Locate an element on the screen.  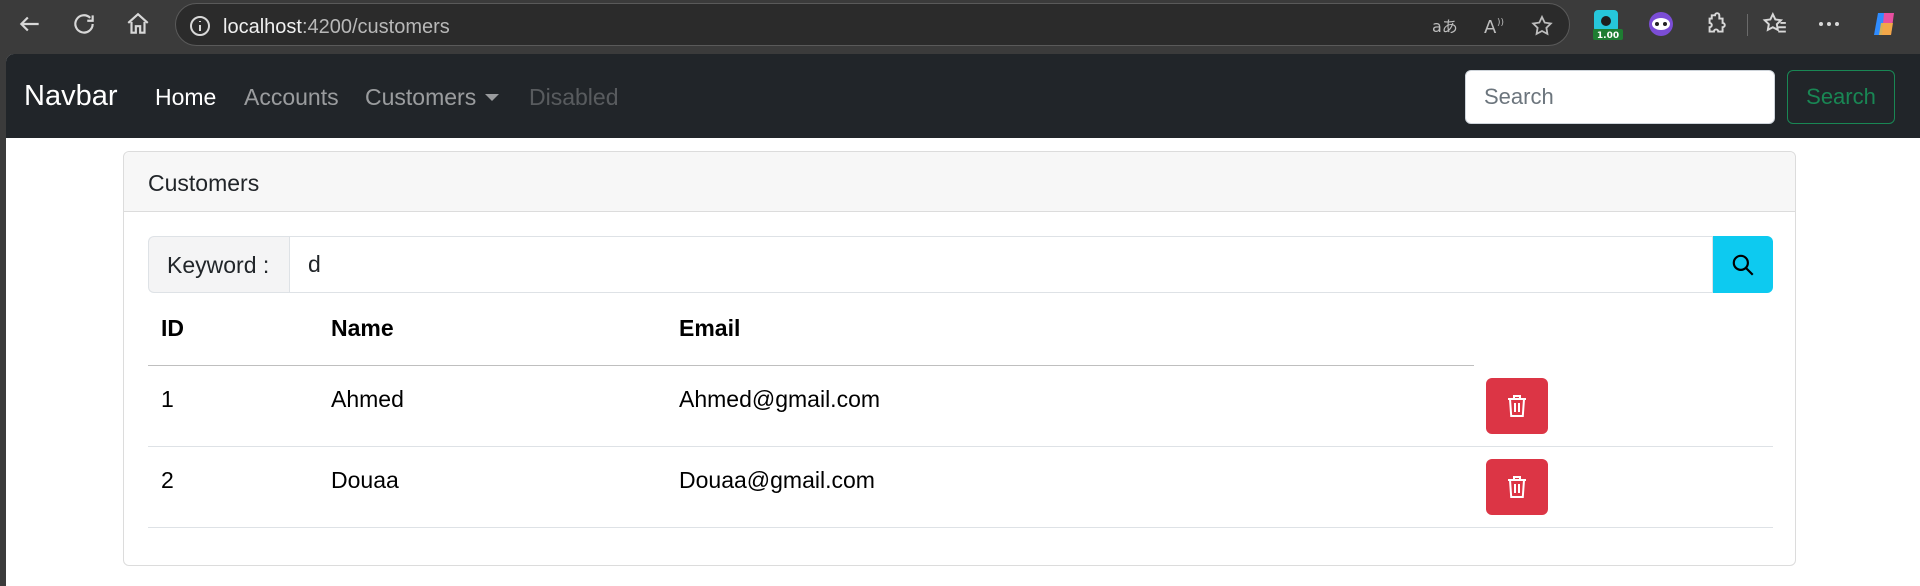
toolbar-divider is located at coordinates (1747, 25).